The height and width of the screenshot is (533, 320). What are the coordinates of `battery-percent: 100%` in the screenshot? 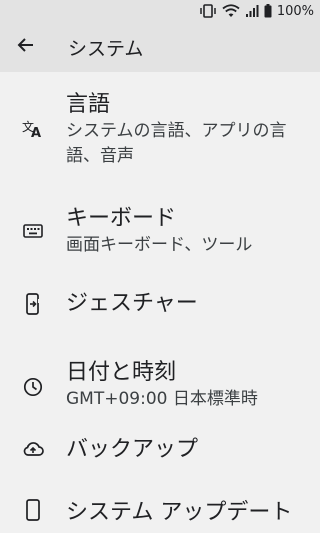 It's located at (295, 11).